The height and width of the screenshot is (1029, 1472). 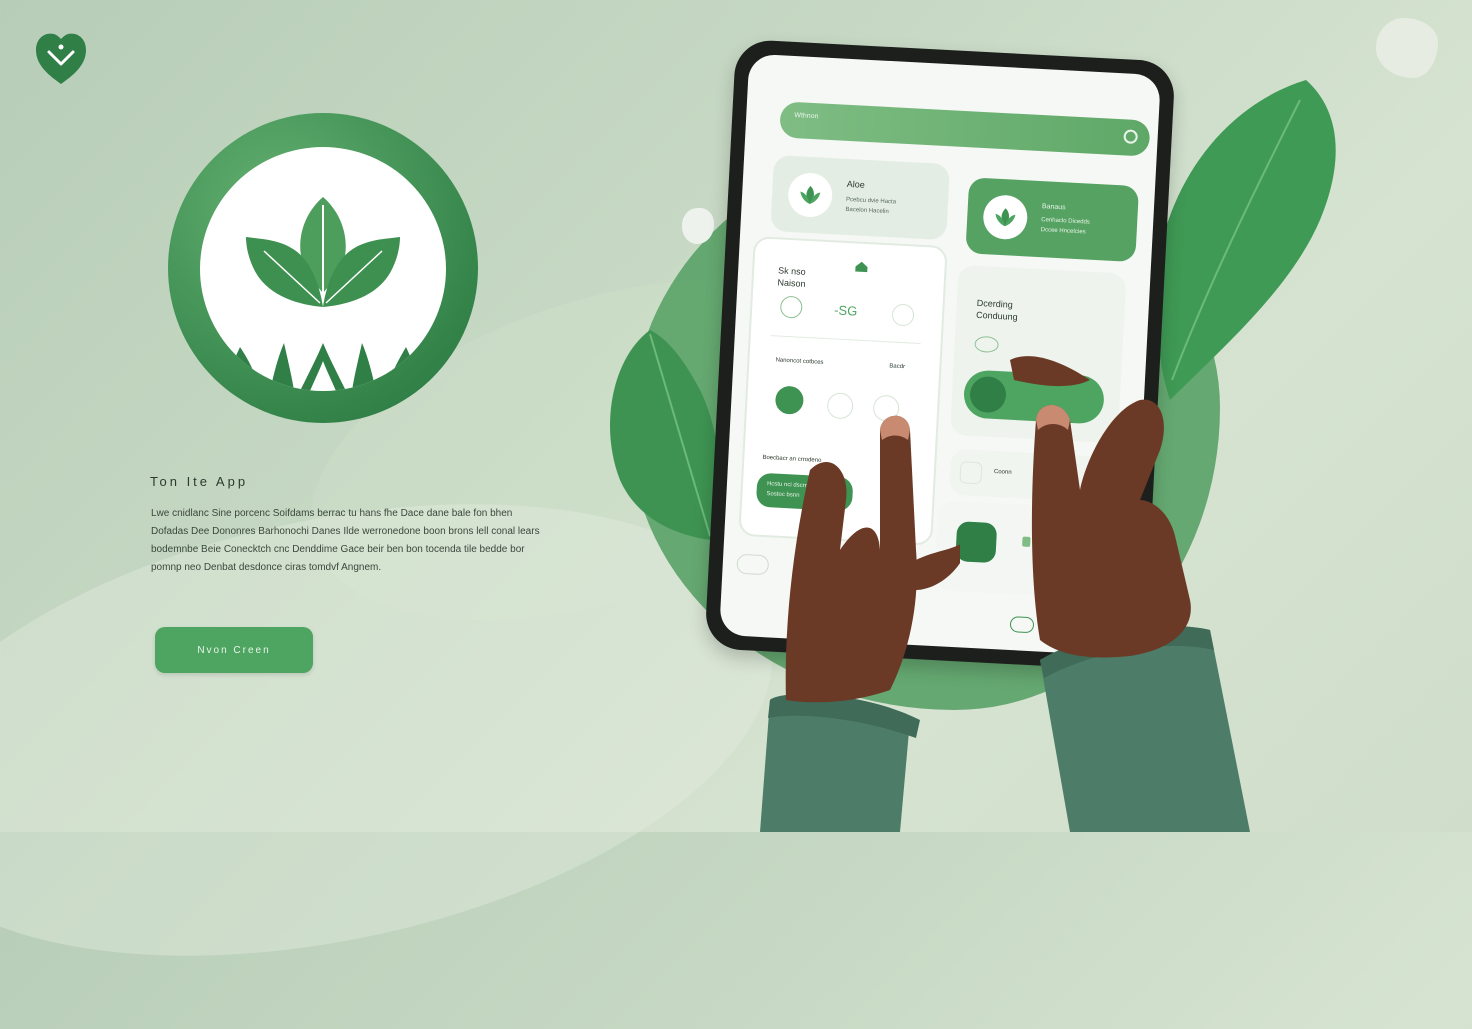 What do you see at coordinates (861, 268) in the screenshot?
I see `home-icon` at bounding box center [861, 268].